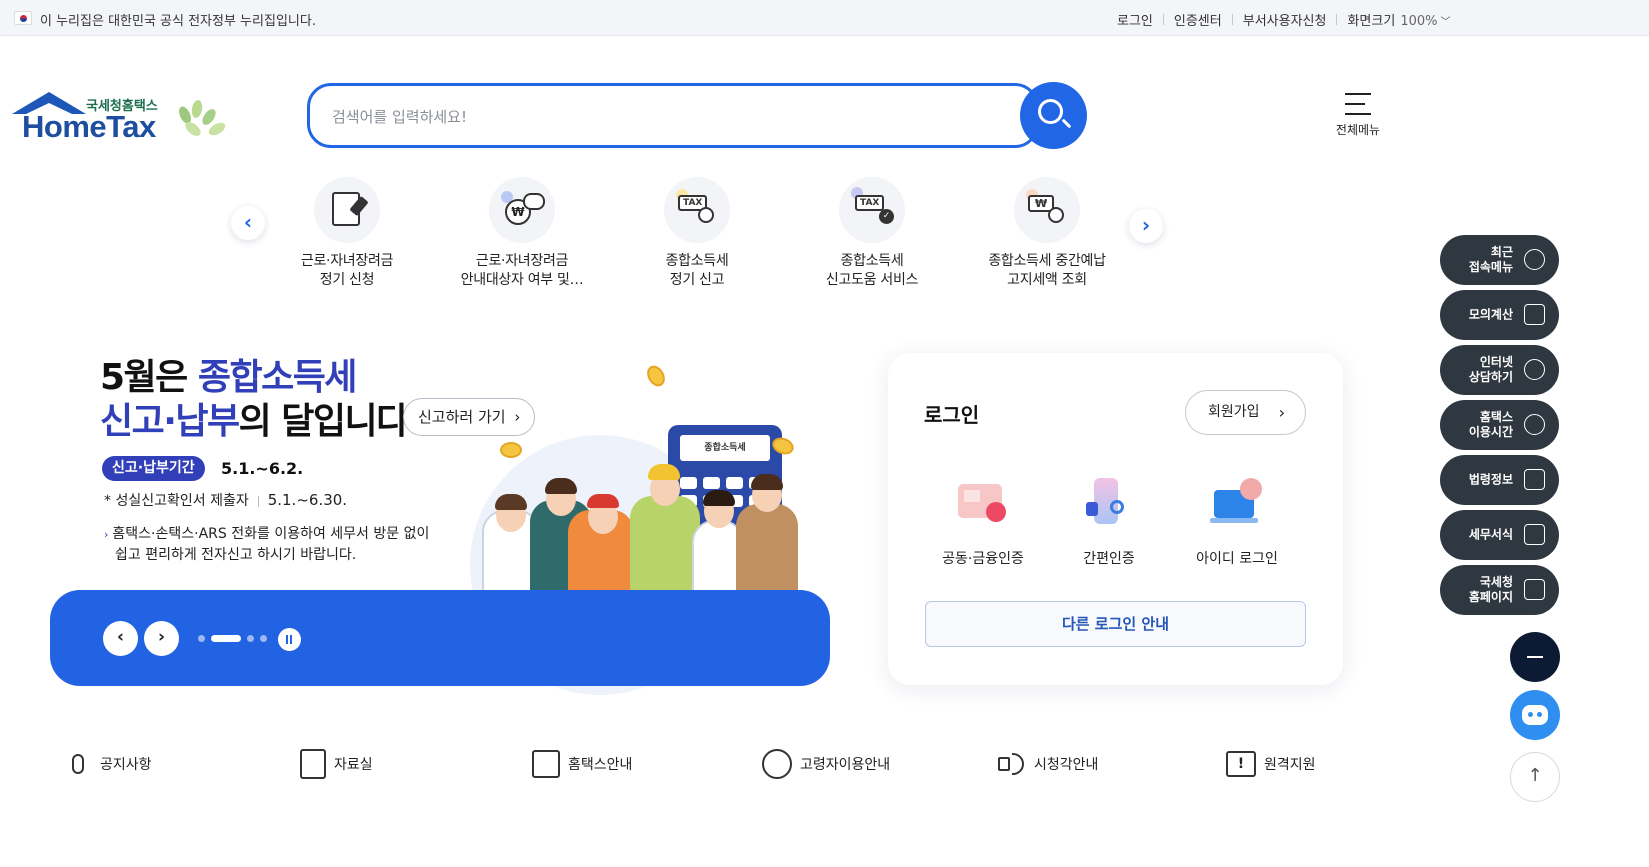 The image size is (1649, 867). I want to click on util-login-link: 로그인, so click(1135, 19).